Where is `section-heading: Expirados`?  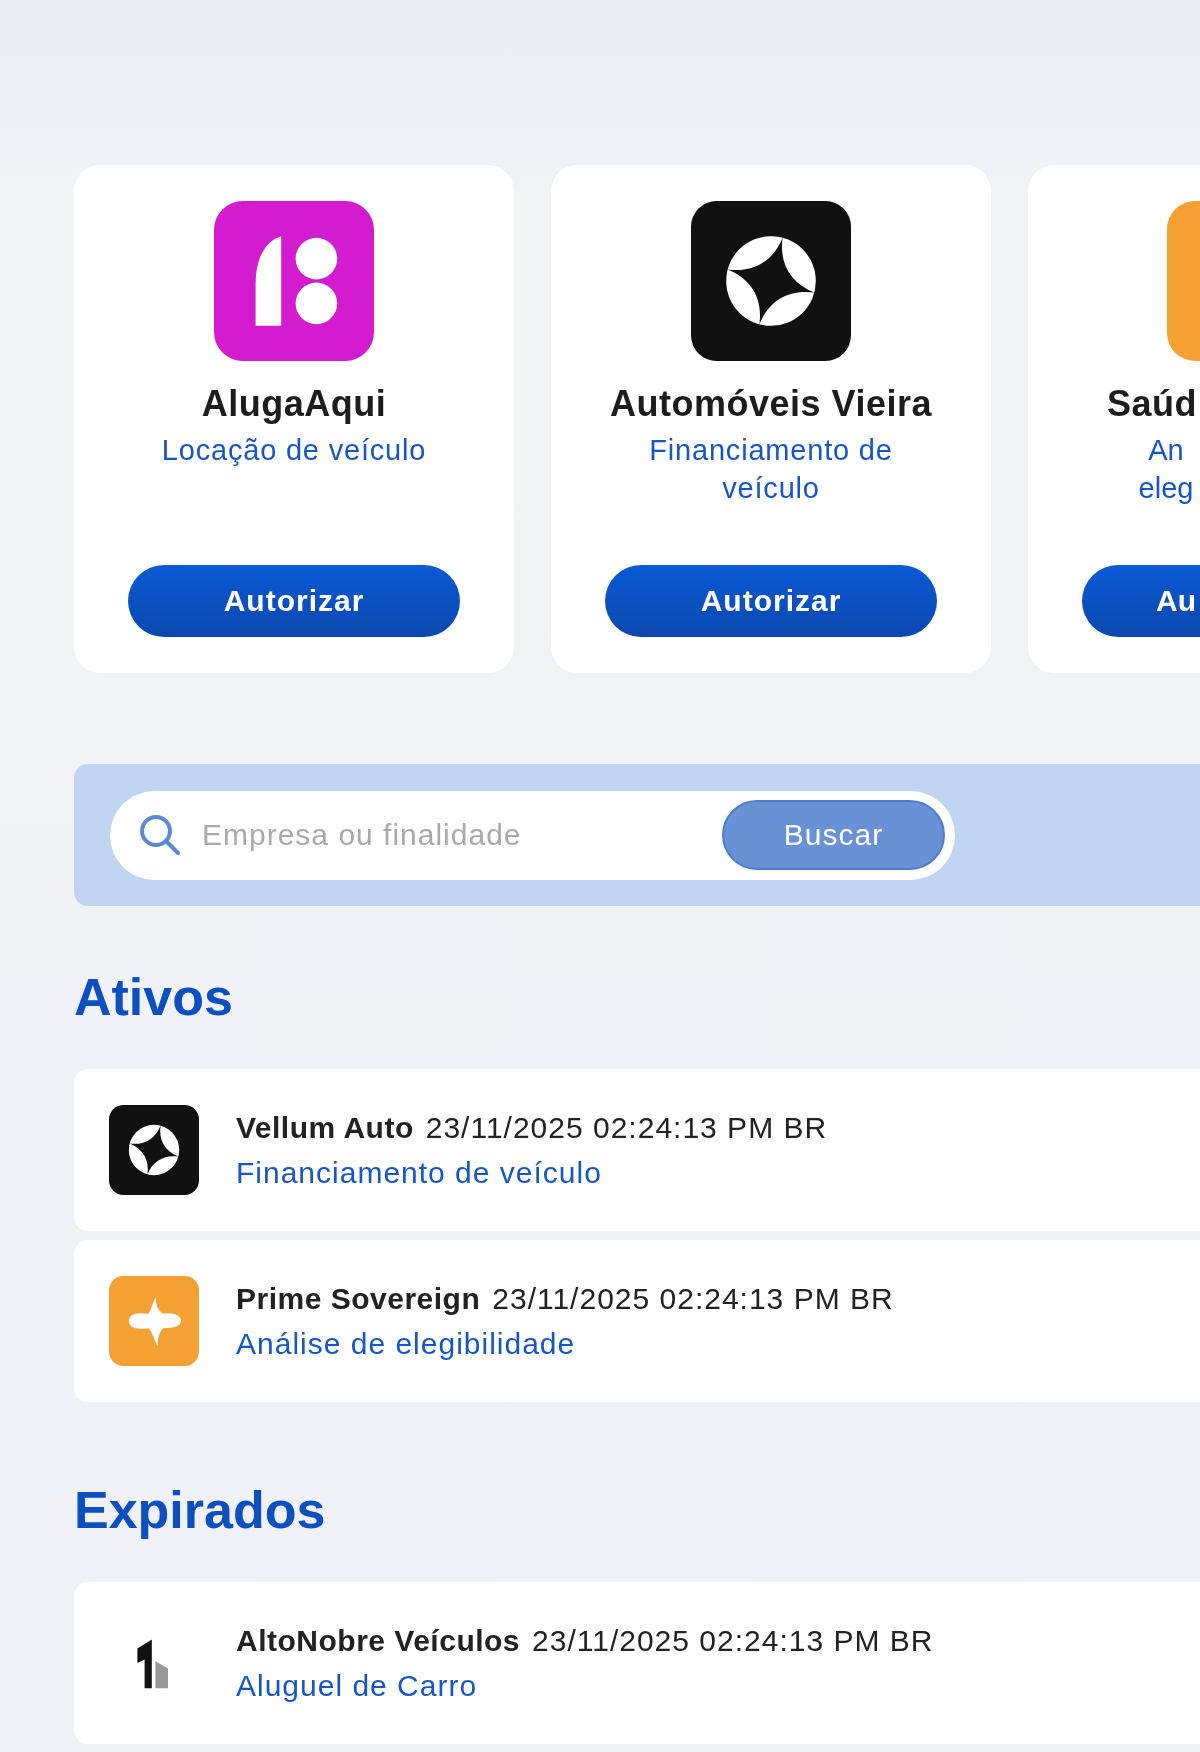
section-heading: Expirados is located at coordinates (200, 1510).